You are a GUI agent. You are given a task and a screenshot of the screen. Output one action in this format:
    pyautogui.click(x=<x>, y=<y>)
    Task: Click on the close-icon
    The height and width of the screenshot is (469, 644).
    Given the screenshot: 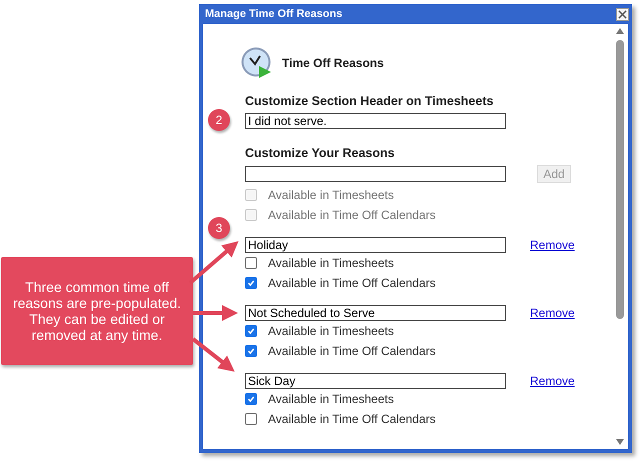 What is the action you would take?
    pyautogui.click(x=622, y=14)
    